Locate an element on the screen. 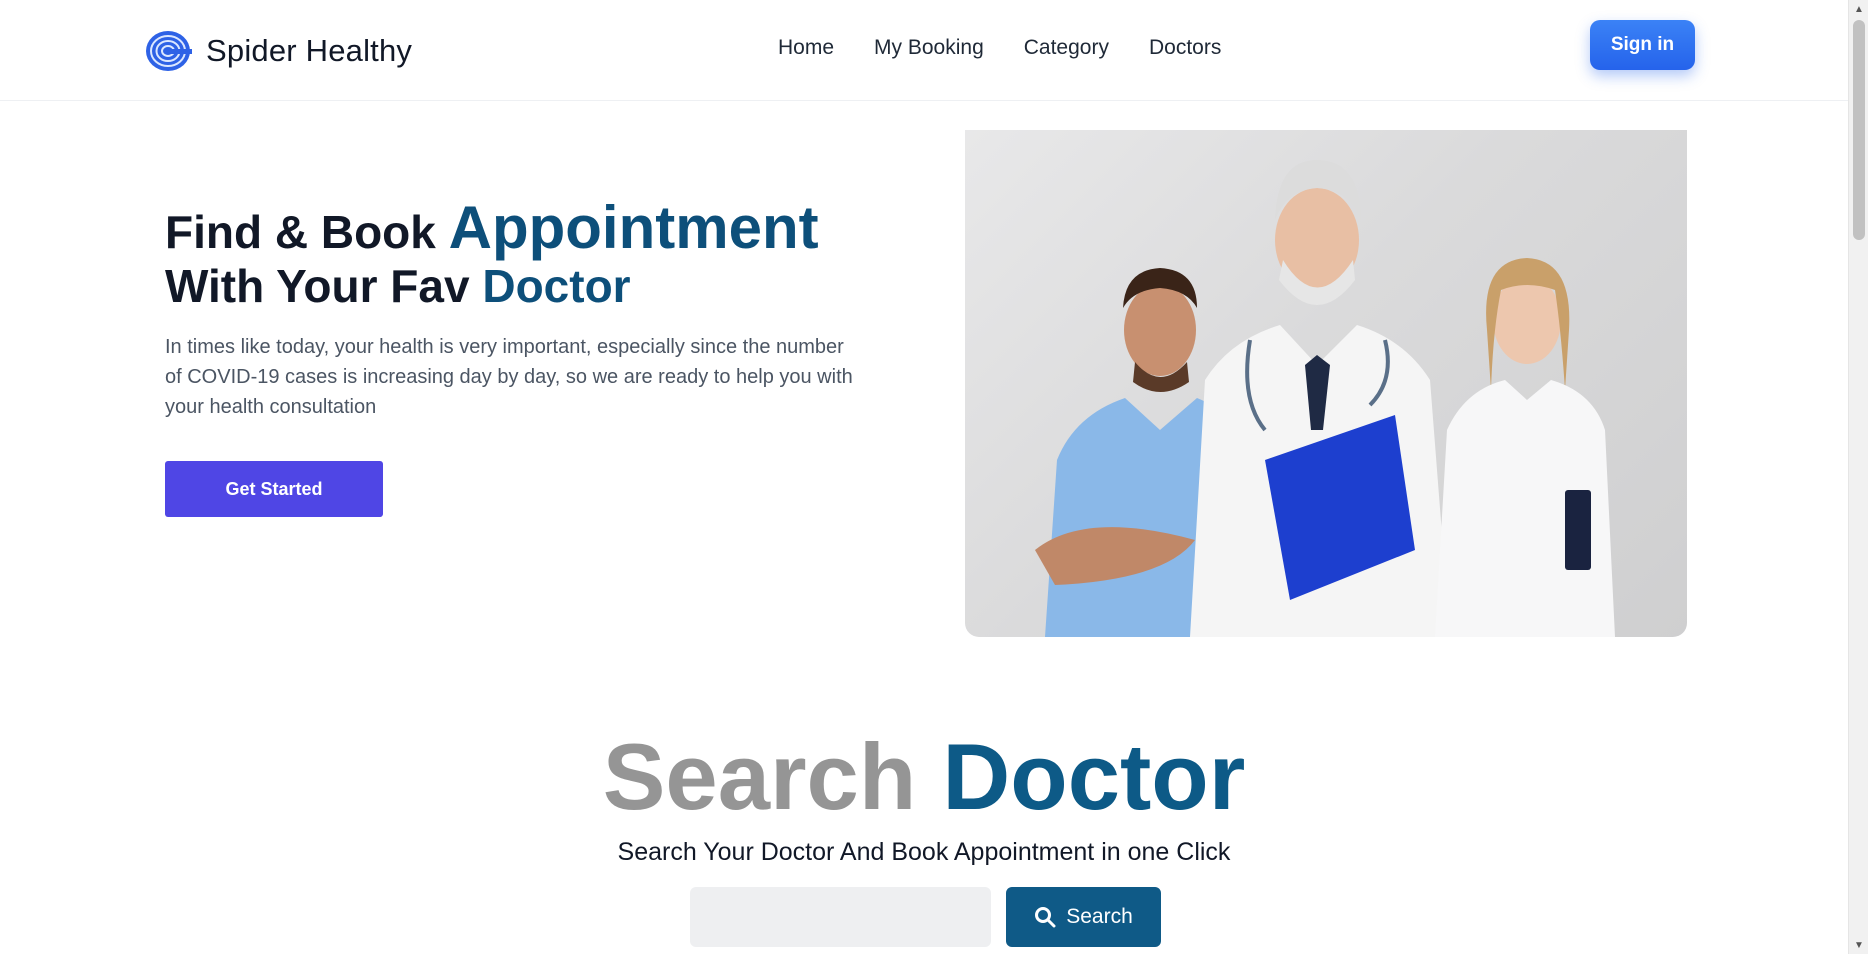 The height and width of the screenshot is (954, 1868). hero-title-highlight-2: Doctor is located at coordinates (556, 286).